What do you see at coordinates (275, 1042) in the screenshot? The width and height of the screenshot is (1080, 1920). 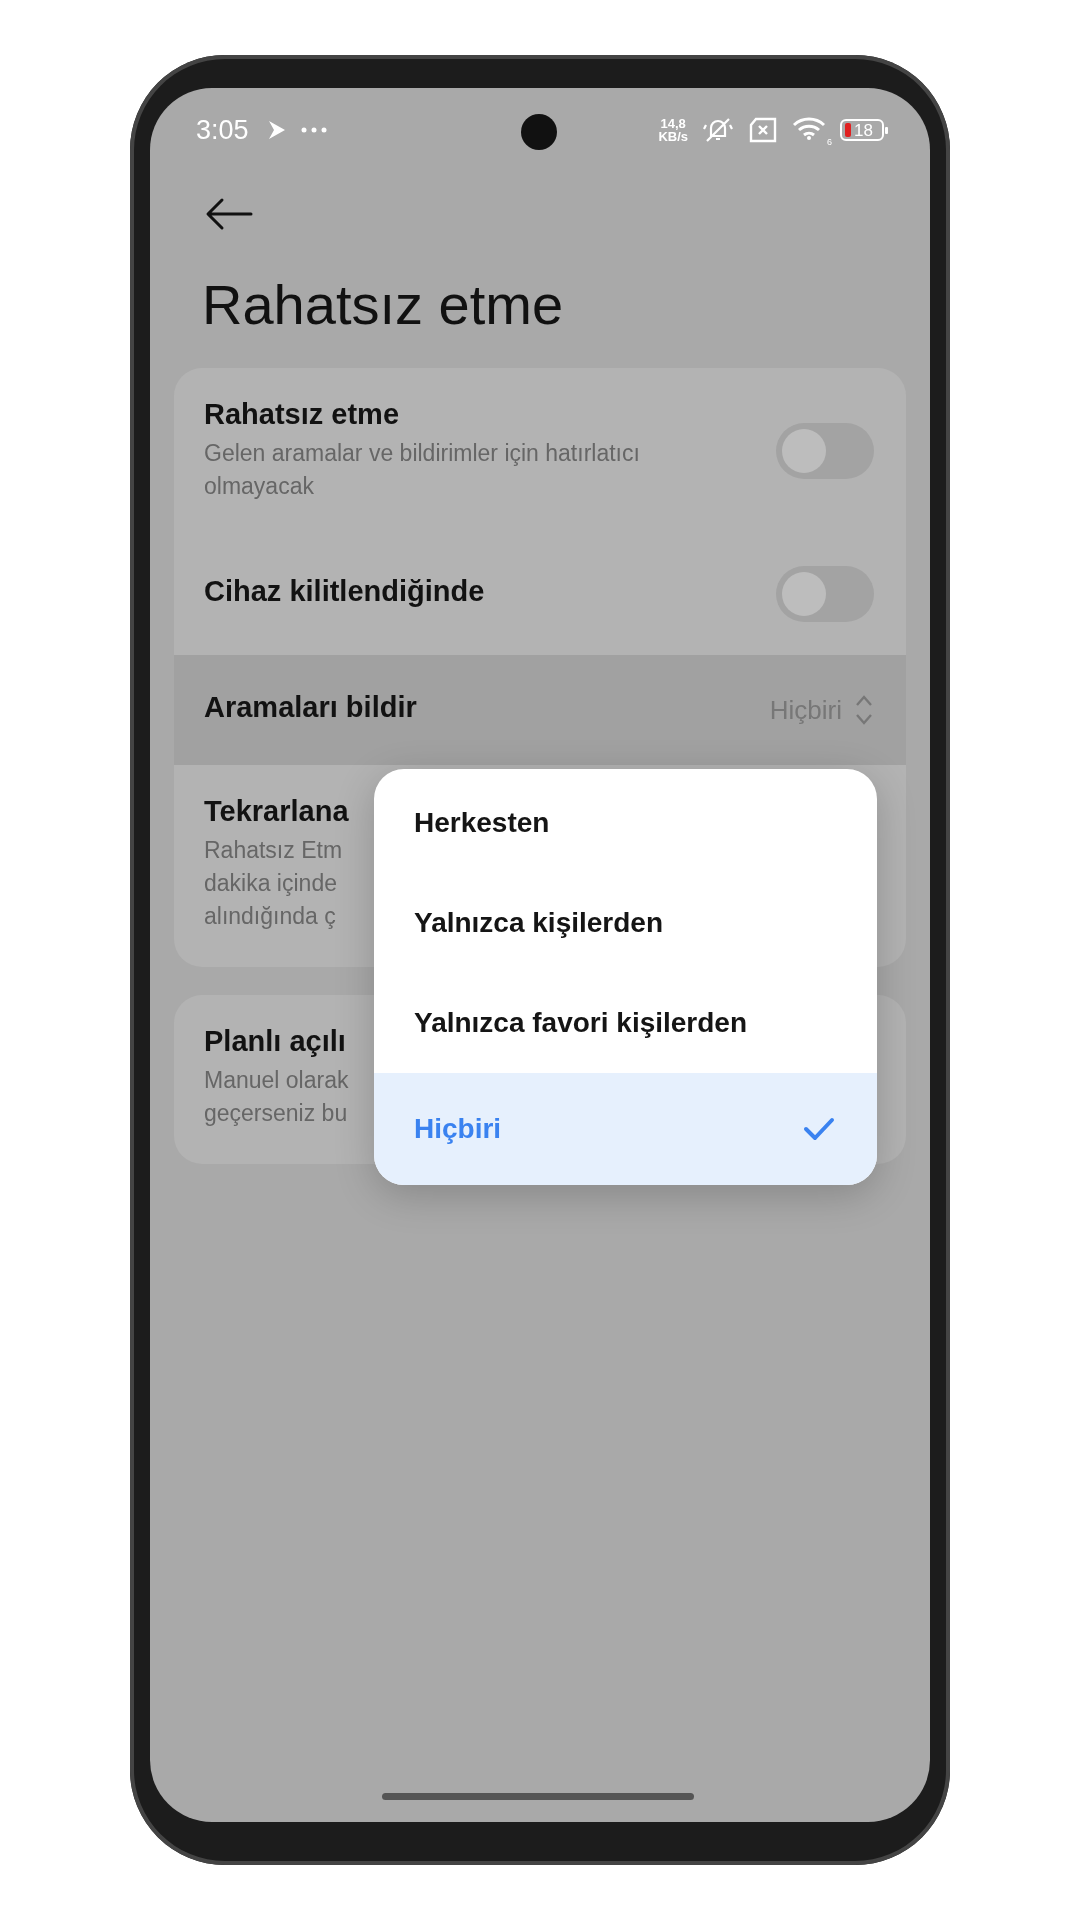 I see `row-title: Planlı açılı` at bounding box center [275, 1042].